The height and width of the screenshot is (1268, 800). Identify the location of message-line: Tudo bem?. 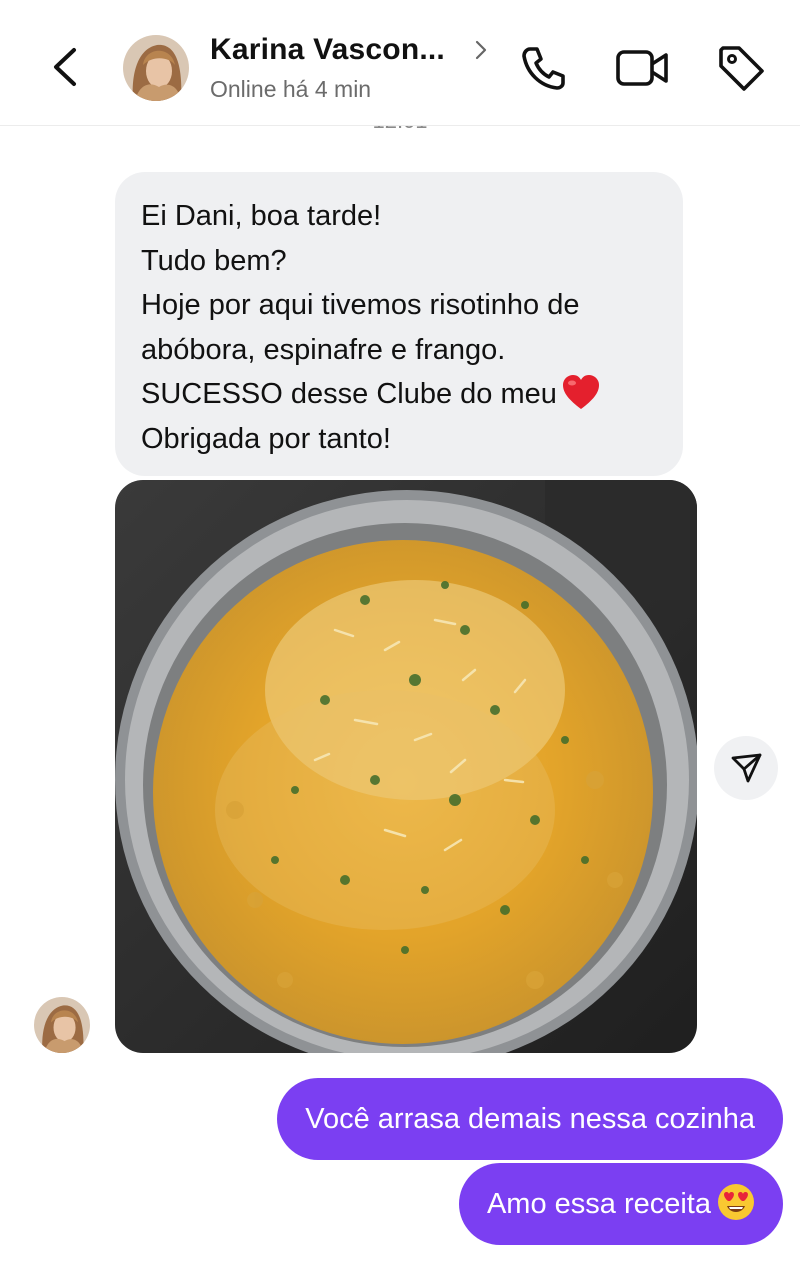
(214, 260).